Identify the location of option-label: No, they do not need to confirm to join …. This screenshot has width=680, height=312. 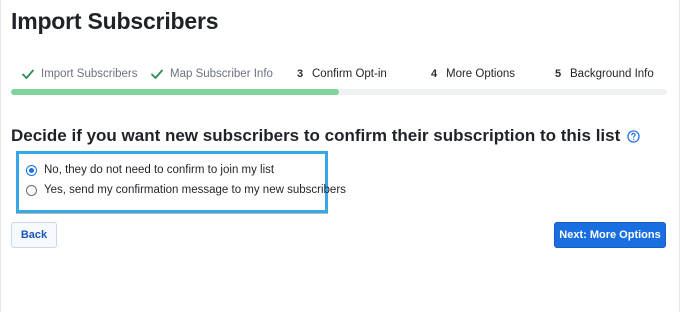
(159, 170).